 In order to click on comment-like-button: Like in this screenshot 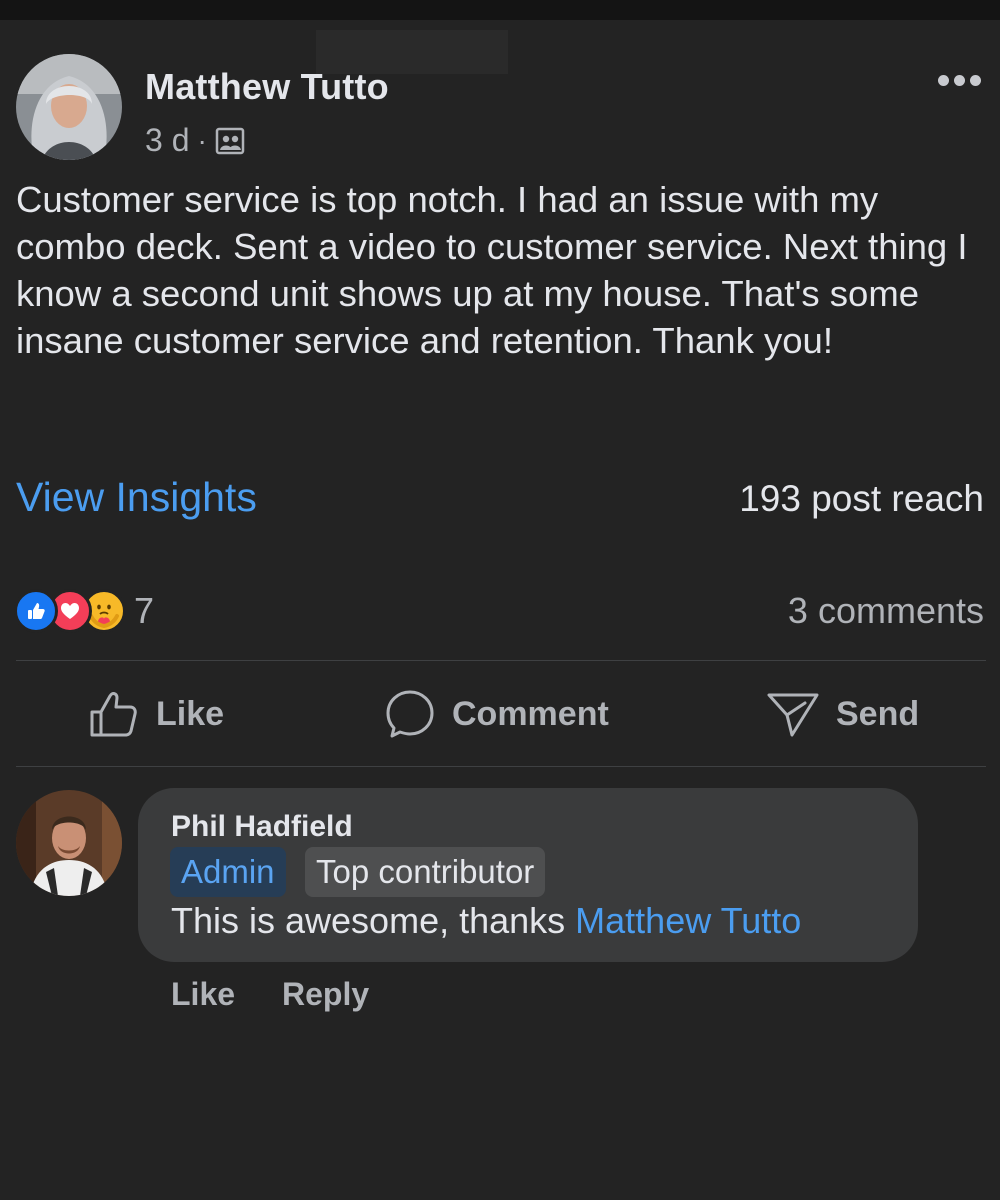, I will do `click(203, 994)`.